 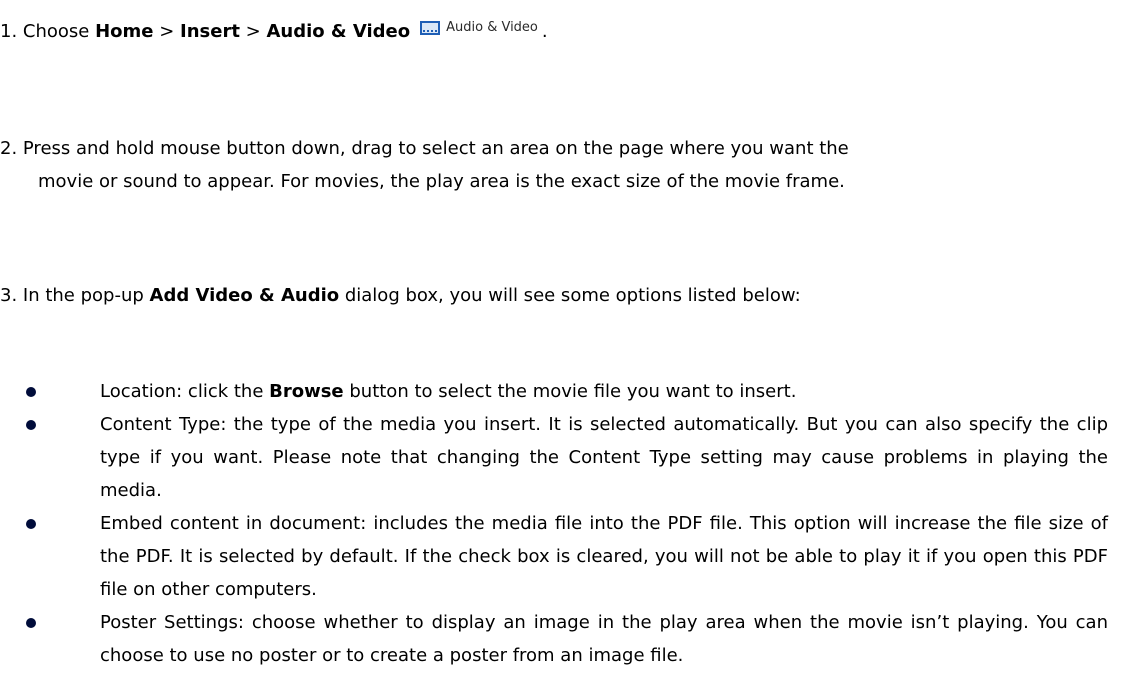 What do you see at coordinates (338, 31) in the screenshot?
I see `menu-audio-video: Audio & Video` at bounding box center [338, 31].